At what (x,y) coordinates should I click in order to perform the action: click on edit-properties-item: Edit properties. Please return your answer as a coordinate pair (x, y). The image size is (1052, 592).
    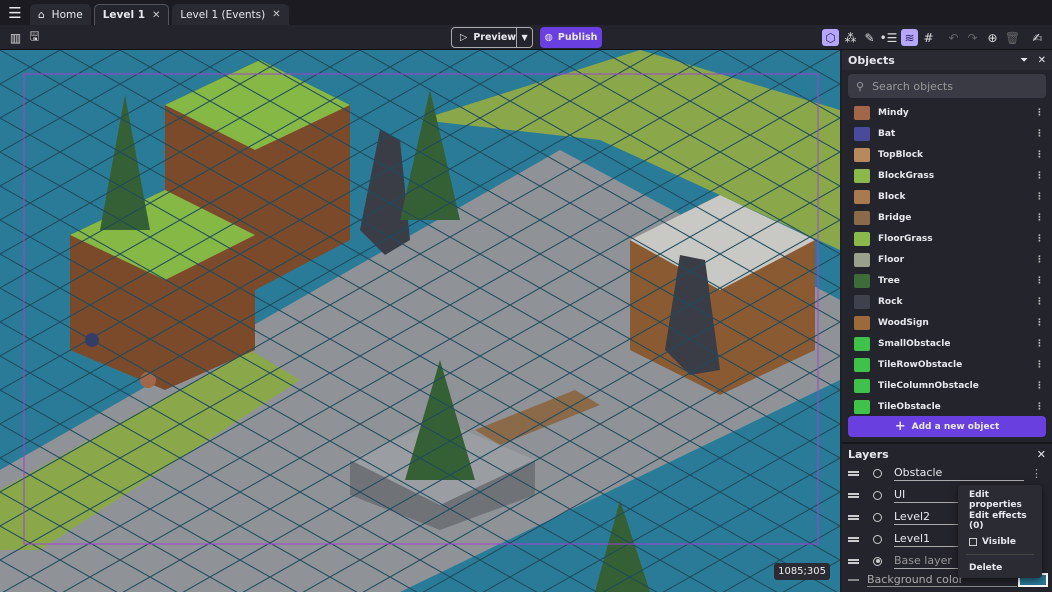
    Looking at the image, I should click on (1000, 499).